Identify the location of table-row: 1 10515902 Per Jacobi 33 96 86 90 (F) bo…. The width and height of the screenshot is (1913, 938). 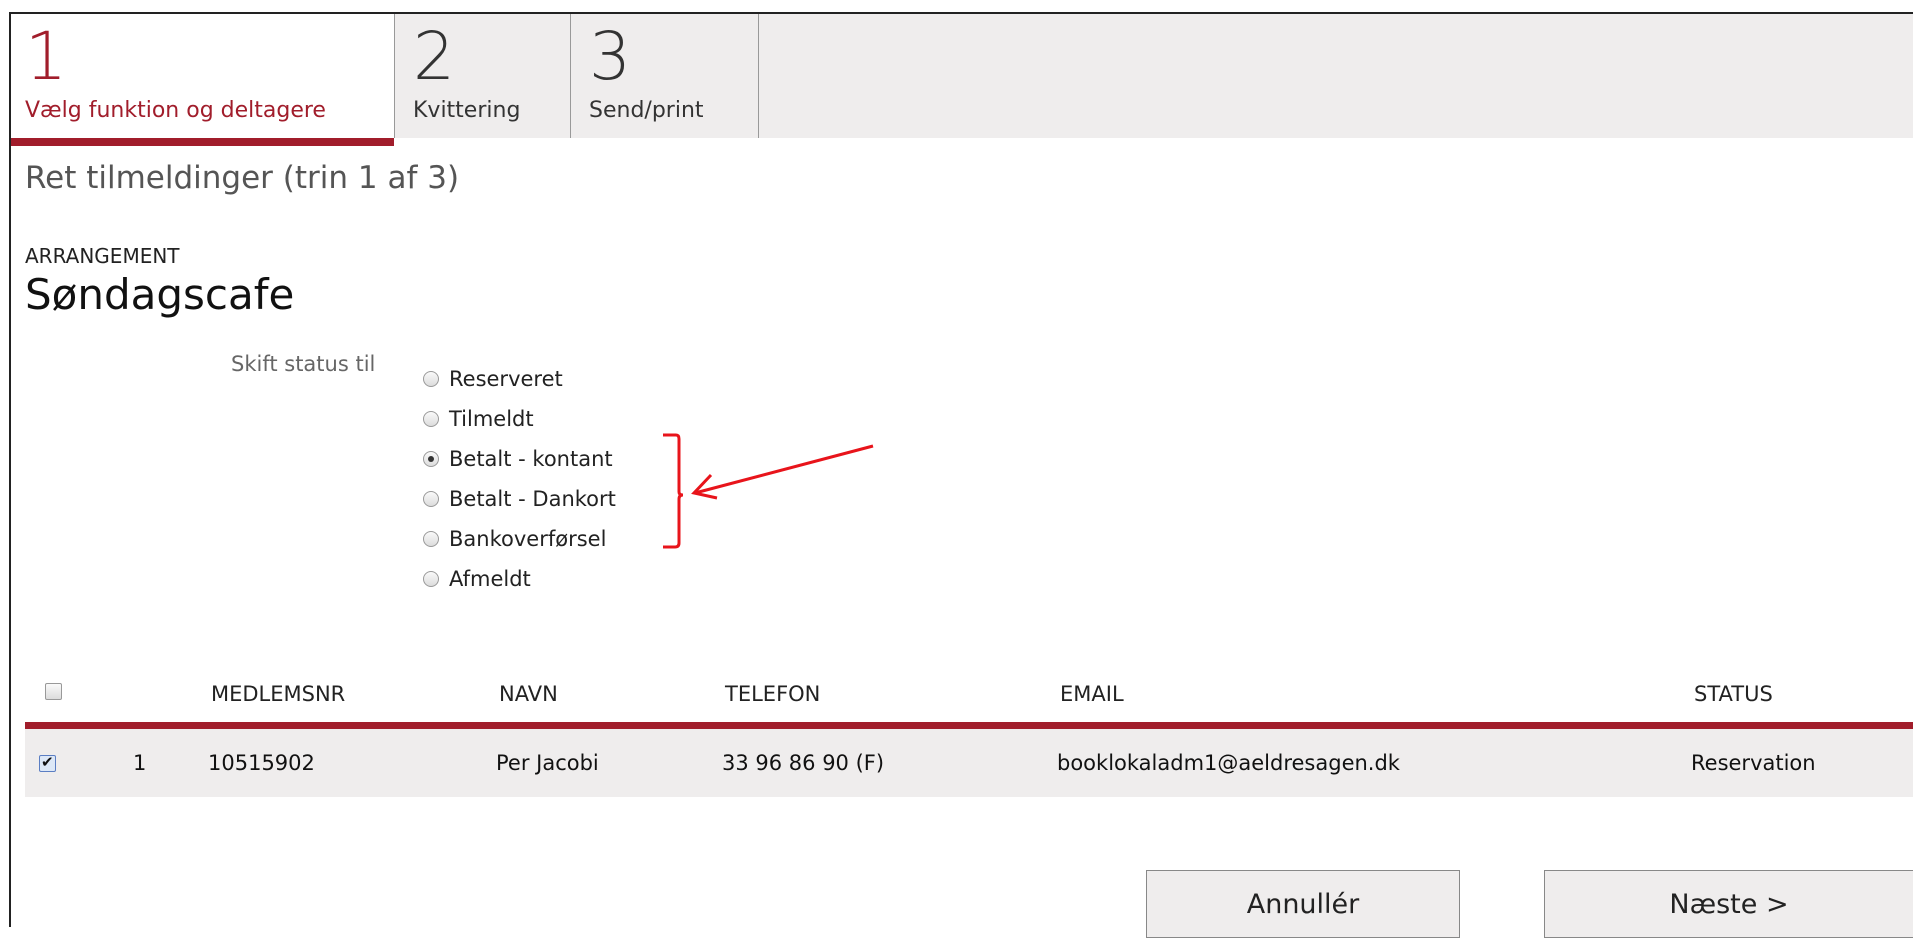
(969, 763).